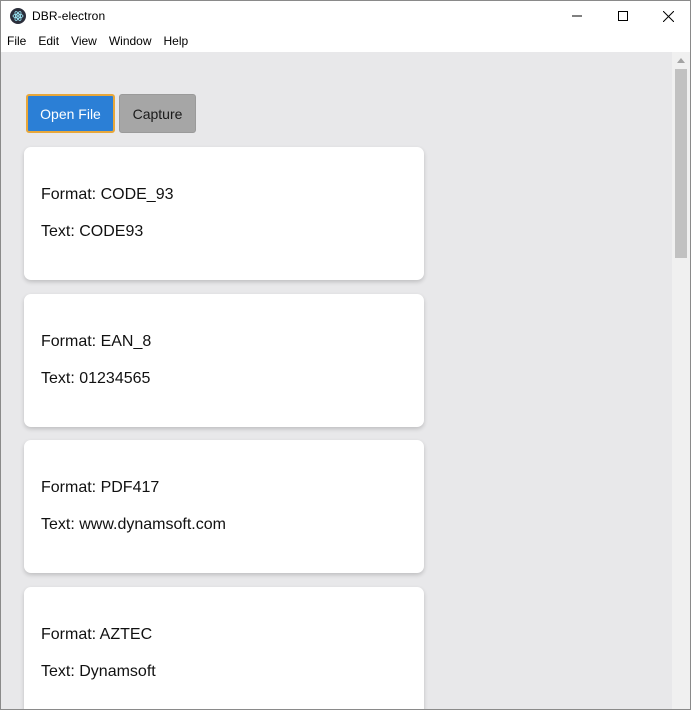  Describe the element at coordinates (224, 213) in the screenshot. I see `result-card: Format: CODE_93 Text: CODE93` at that location.